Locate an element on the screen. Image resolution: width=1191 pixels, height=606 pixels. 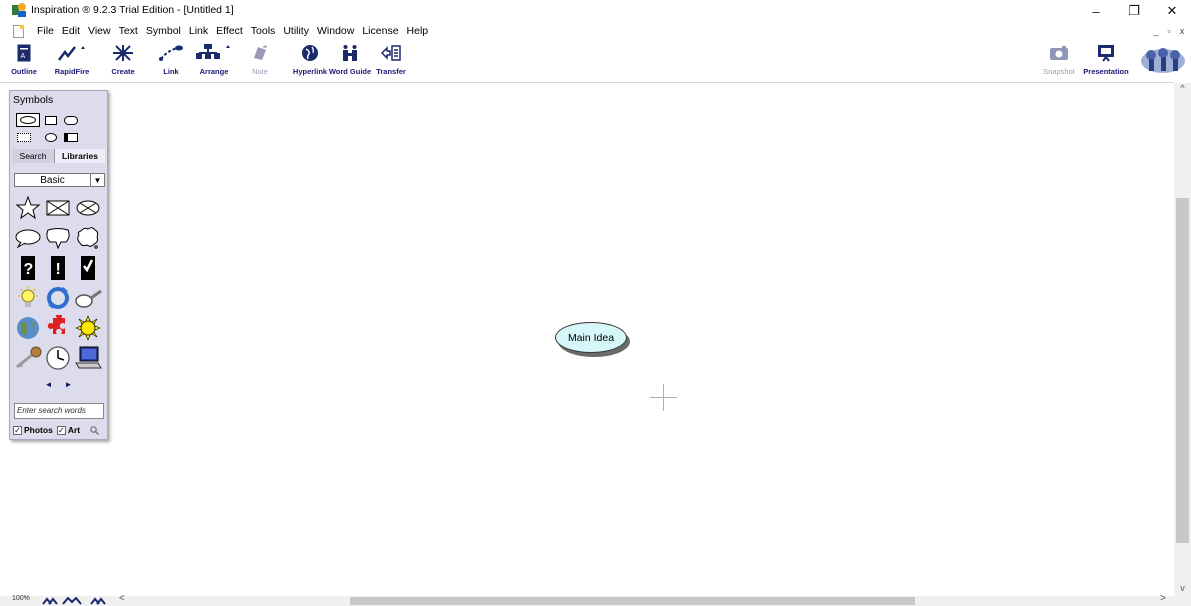
menu-edit: Edit is located at coordinates (71, 31).